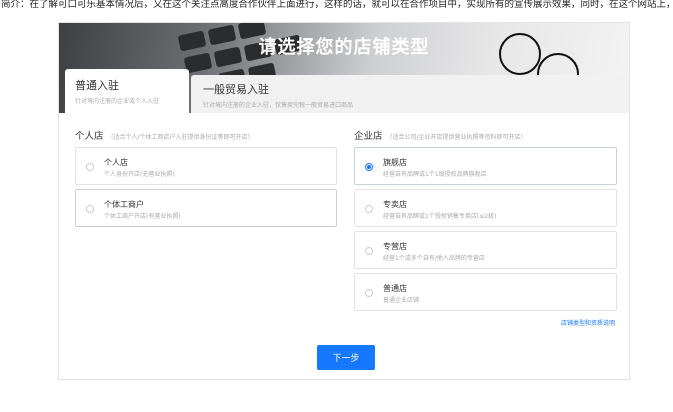 The height and width of the screenshot is (412, 673). What do you see at coordinates (485, 166) in the screenshot?
I see `option-flagship-store: 旗舰店 经营自有品牌或1个1级授权品牌旗舰店` at bounding box center [485, 166].